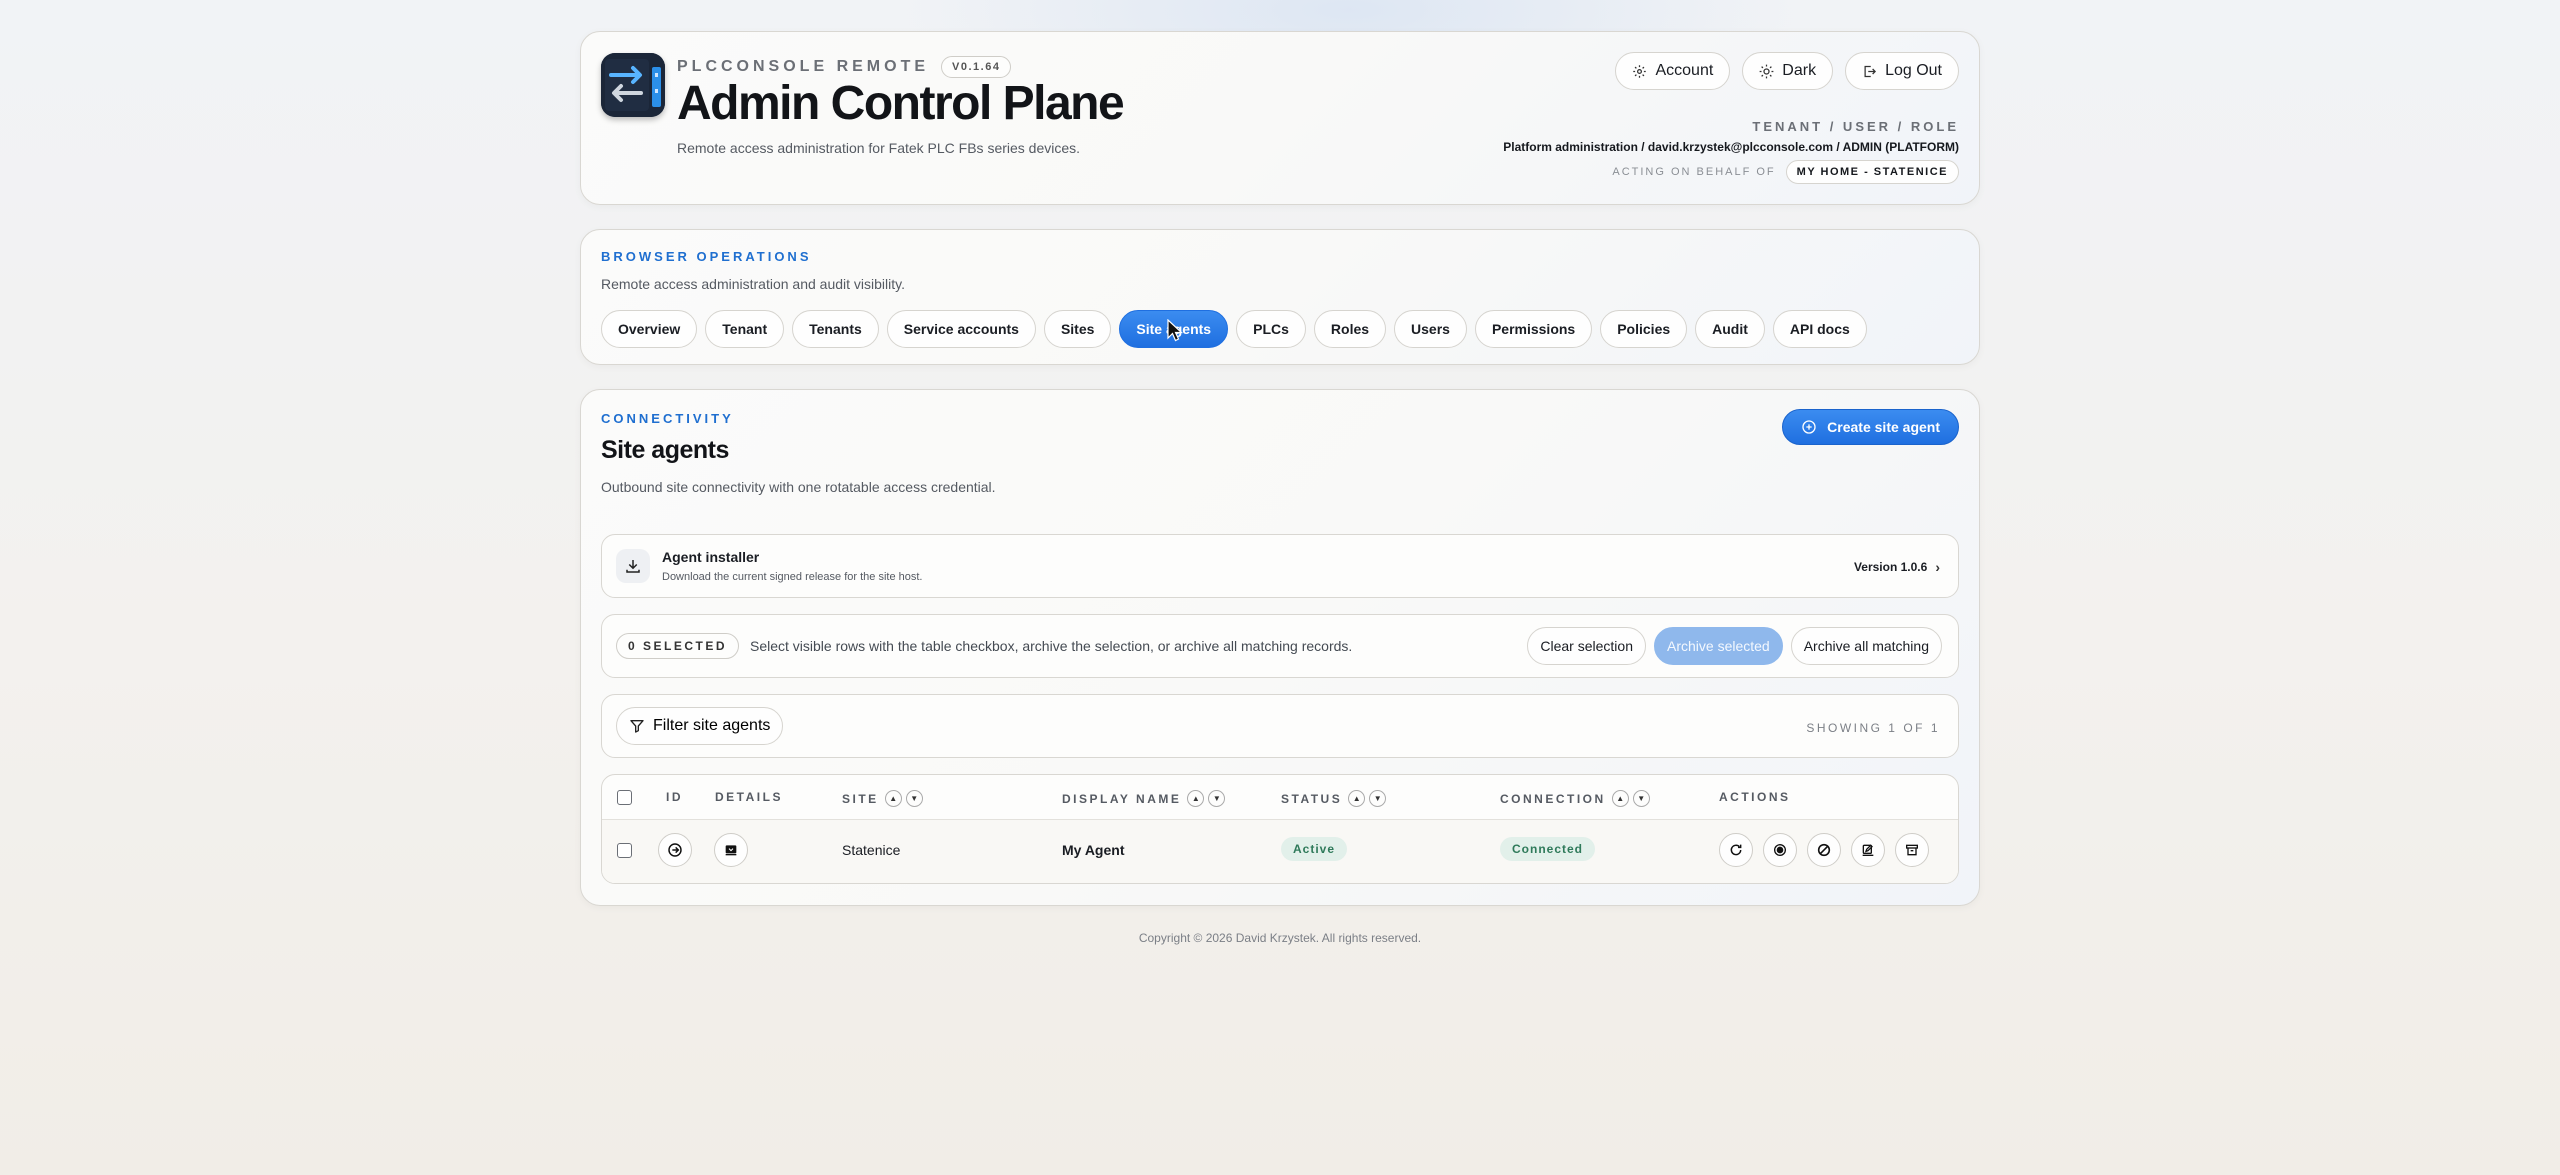 The image size is (2560, 1175). I want to click on record-icon, so click(1780, 850).